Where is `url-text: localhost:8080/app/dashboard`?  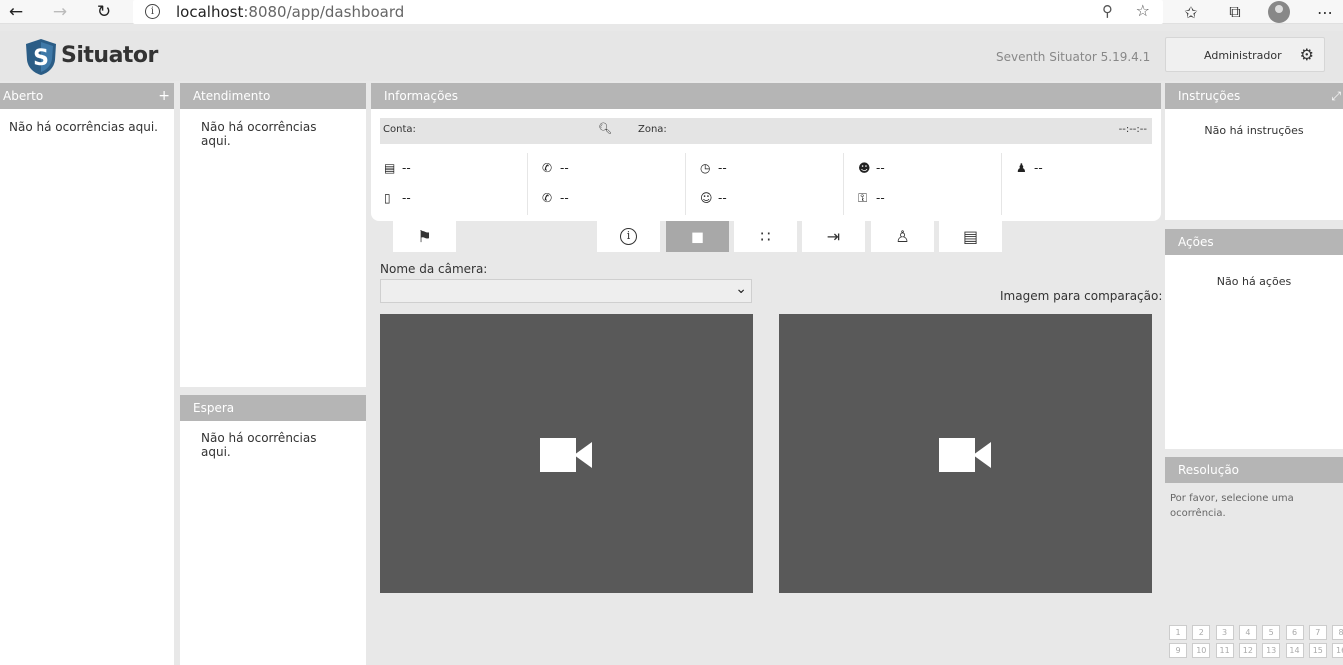
url-text: localhost:8080/app/dashboard is located at coordinates (290, 12).